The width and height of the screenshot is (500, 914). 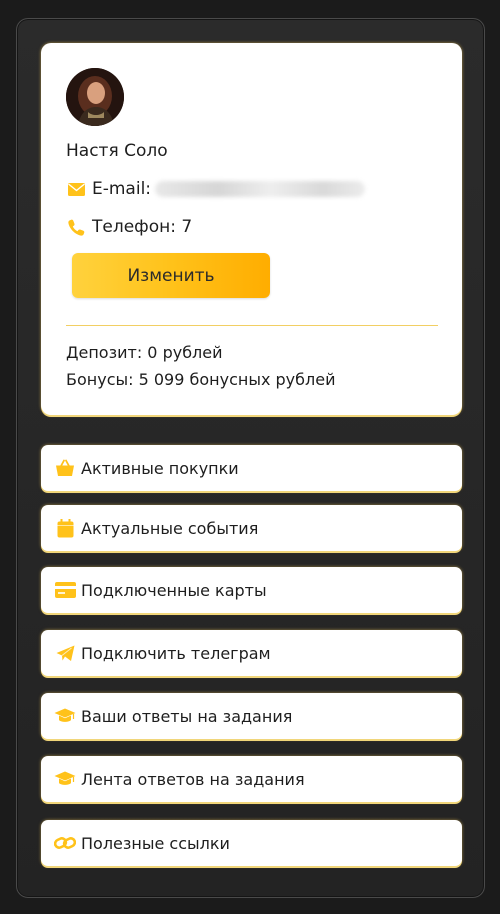 What do you see at coordinates (252, 325) in the screenshot?
I see `divider` at bounding box center [252, 325].